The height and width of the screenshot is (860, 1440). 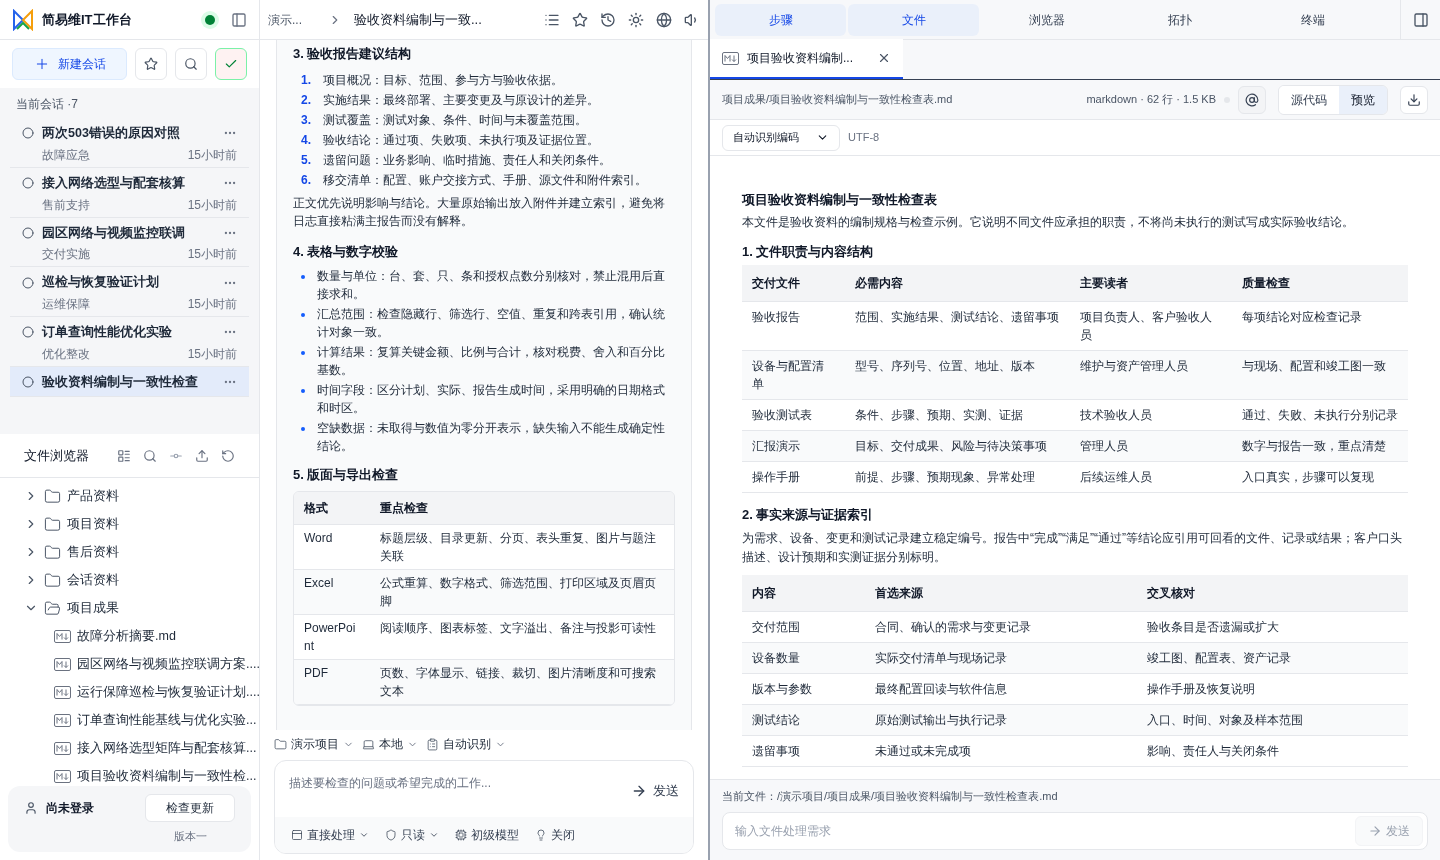 What do you see at coordinates (555, 835) in the screenshot?
I see `option-selector: 关闭` at bounding box center [555, 835].